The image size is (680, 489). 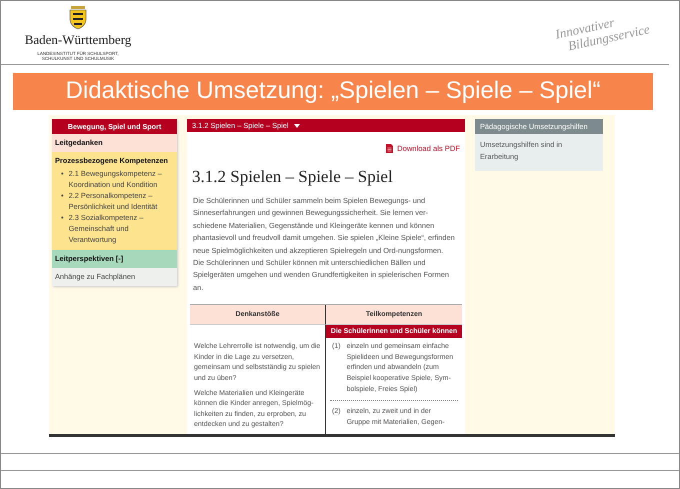 What do you see at coordinates (333, 91) in the screenshot?
I see `slide-title: Didaktische Umsetzung: „Spielen – Spiele – Spiel“` at bounding box center [333, 91].